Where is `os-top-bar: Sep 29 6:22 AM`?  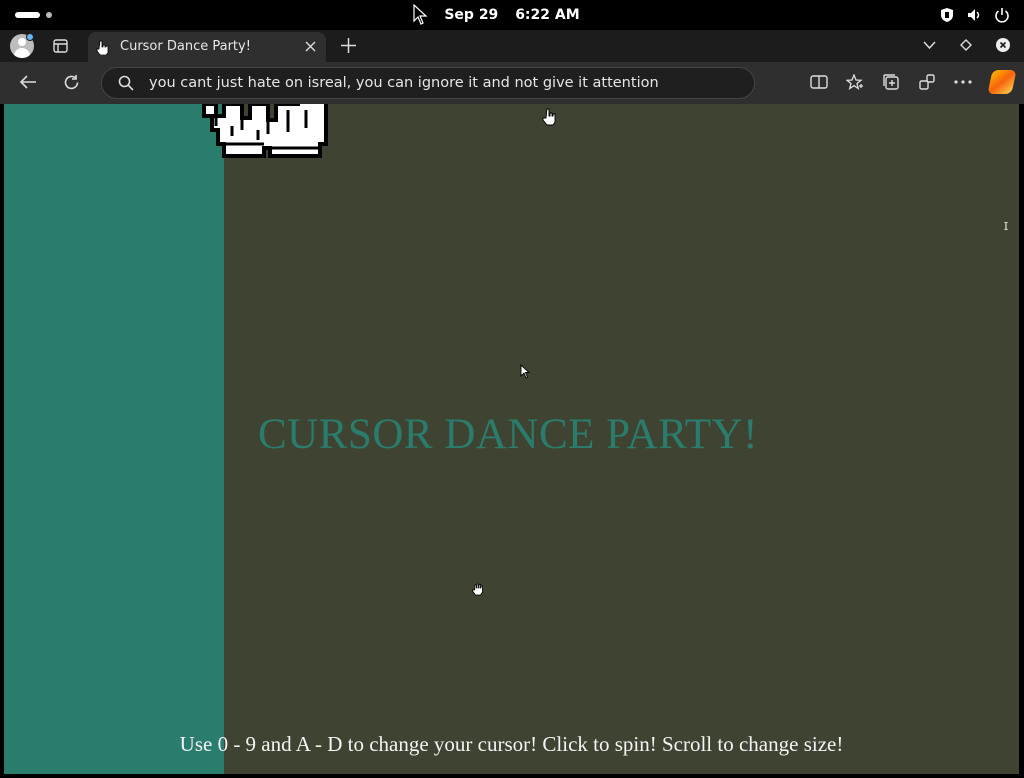
os-top-bar: Sep 29 6:22 AM is located at coordinates (512, 15).